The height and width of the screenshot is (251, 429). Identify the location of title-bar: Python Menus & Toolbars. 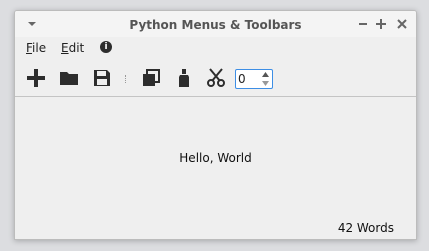
(215, 24).